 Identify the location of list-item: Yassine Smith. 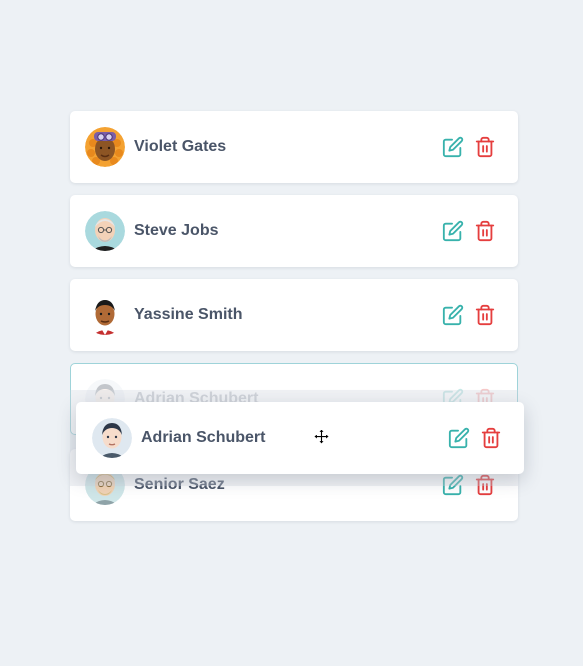
(294, 315).